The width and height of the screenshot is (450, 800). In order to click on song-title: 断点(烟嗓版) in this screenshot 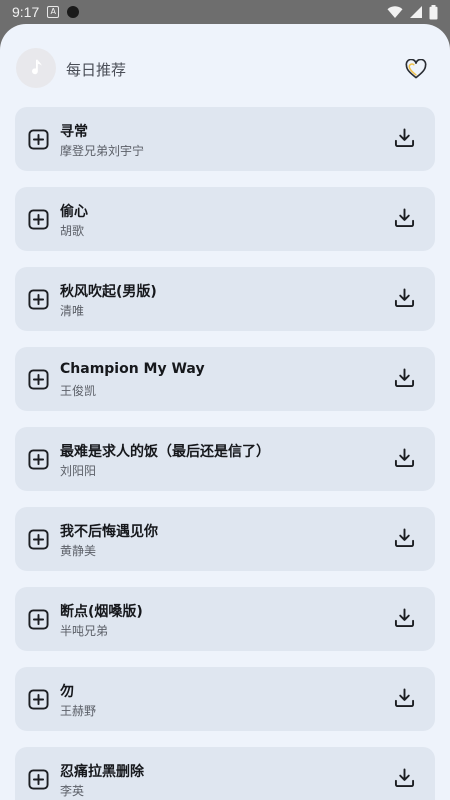, I will do `click(101, 612)`.